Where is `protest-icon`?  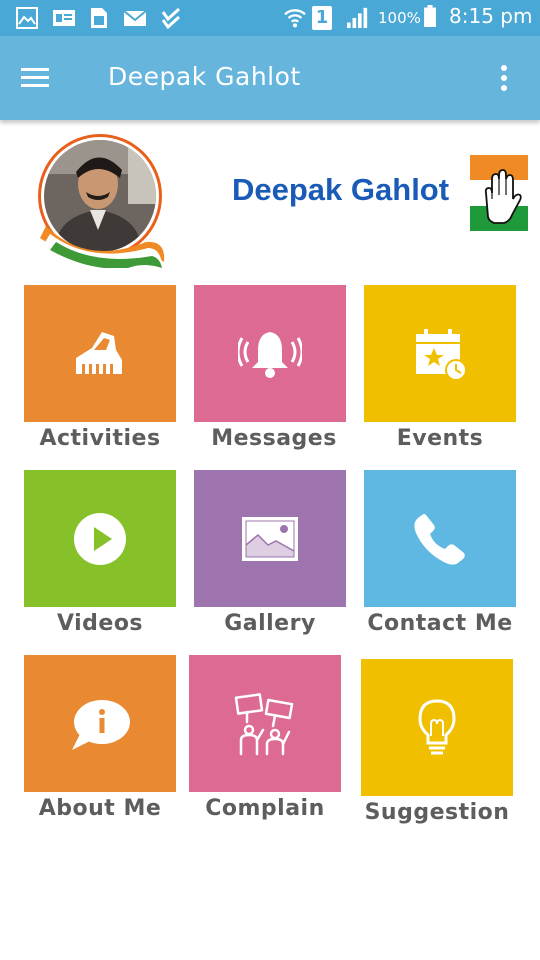 protest-icon is located at coordinates (264, 723).